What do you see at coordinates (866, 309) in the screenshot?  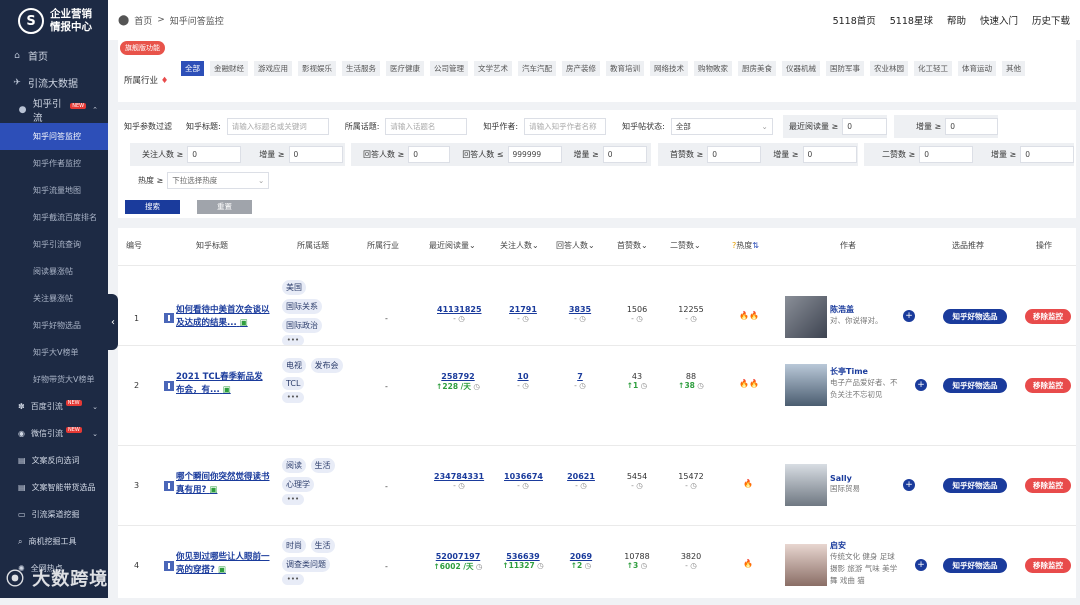 I see `author-name: 陈浩盖` at bounding box center [866, 309].